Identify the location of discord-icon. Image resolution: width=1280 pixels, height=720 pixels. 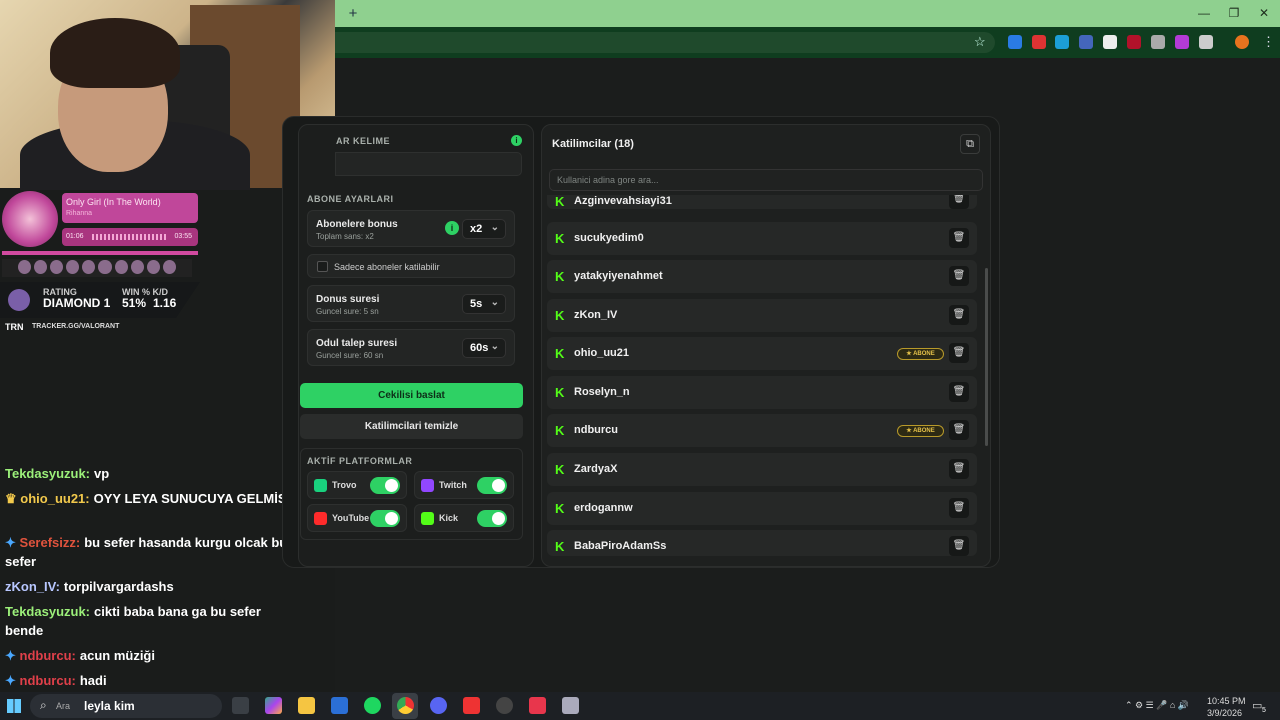
(438, 705).